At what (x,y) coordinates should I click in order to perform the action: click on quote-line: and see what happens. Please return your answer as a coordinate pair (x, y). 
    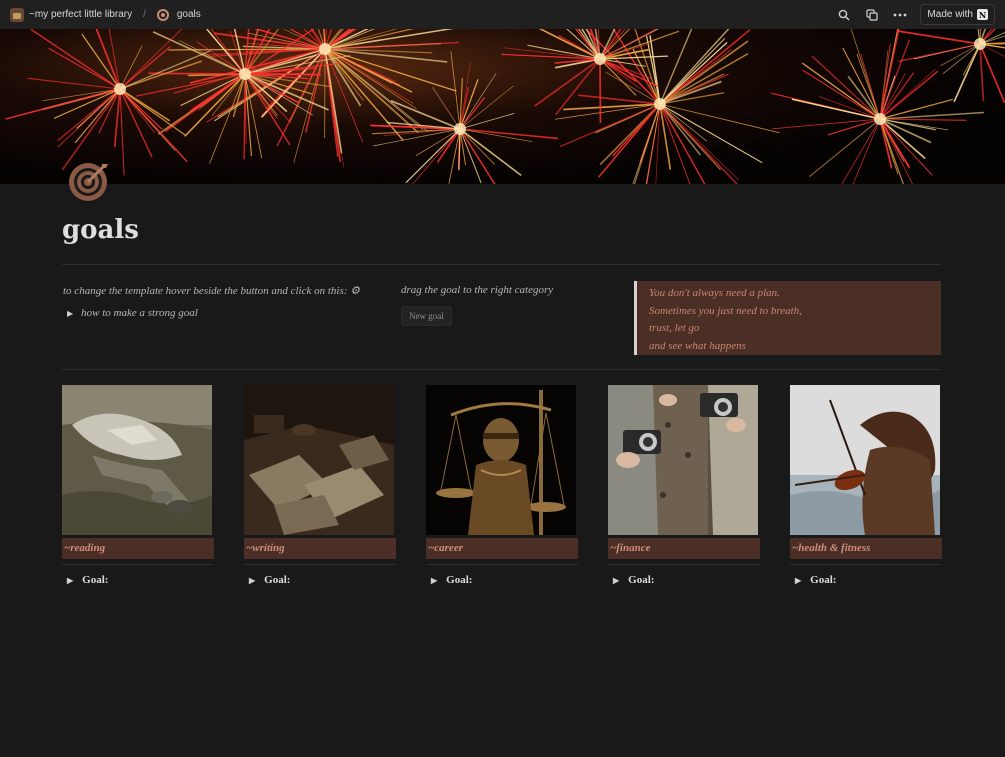
    Looking at the image, I should click on (697, 345).